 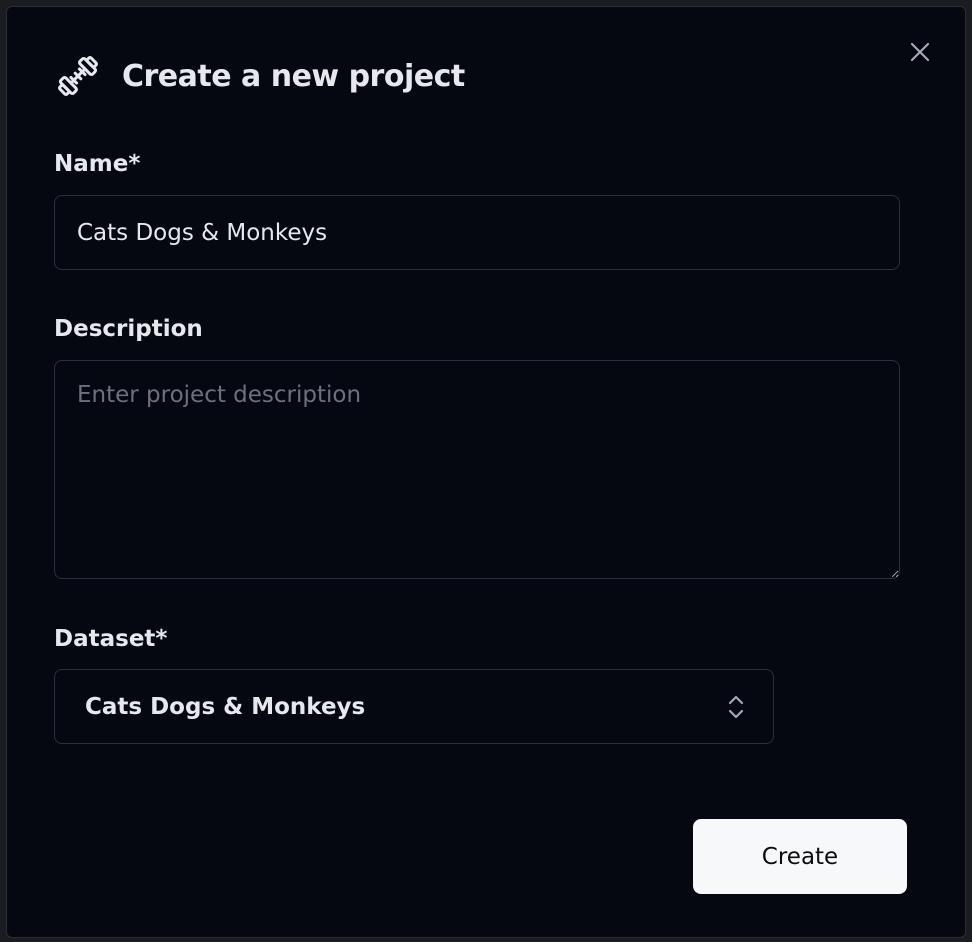 I want to click on chevron-up-down-icon, so click(x=736, y=706).